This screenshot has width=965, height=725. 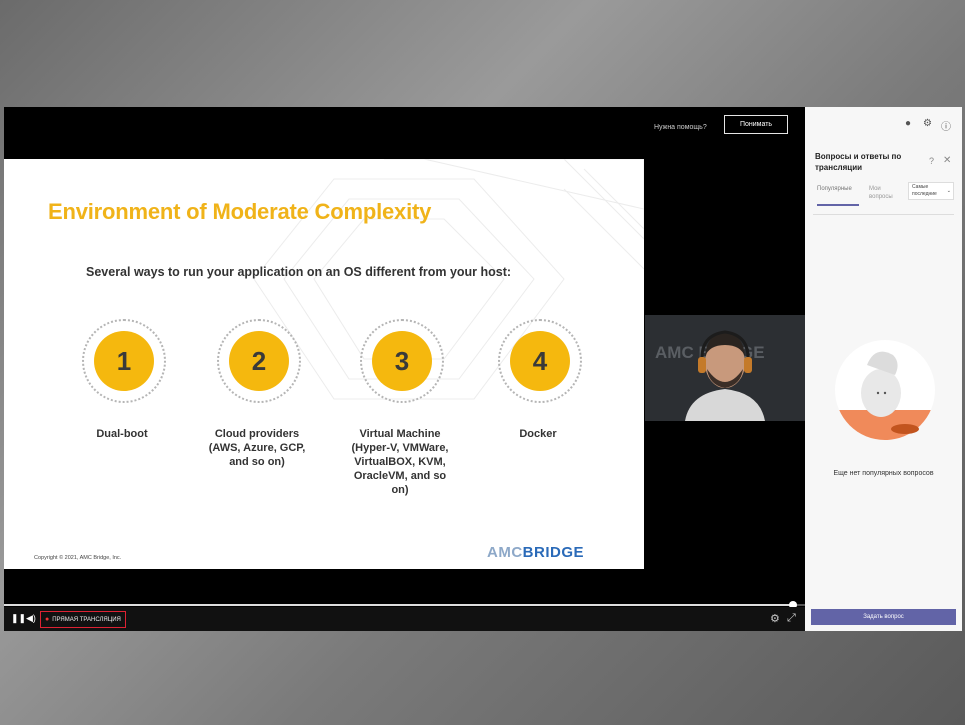 I want to click on live-label: ПРЯМАЯ ТРАНСЛЯЦИЯ, so click(x=86, y=619).